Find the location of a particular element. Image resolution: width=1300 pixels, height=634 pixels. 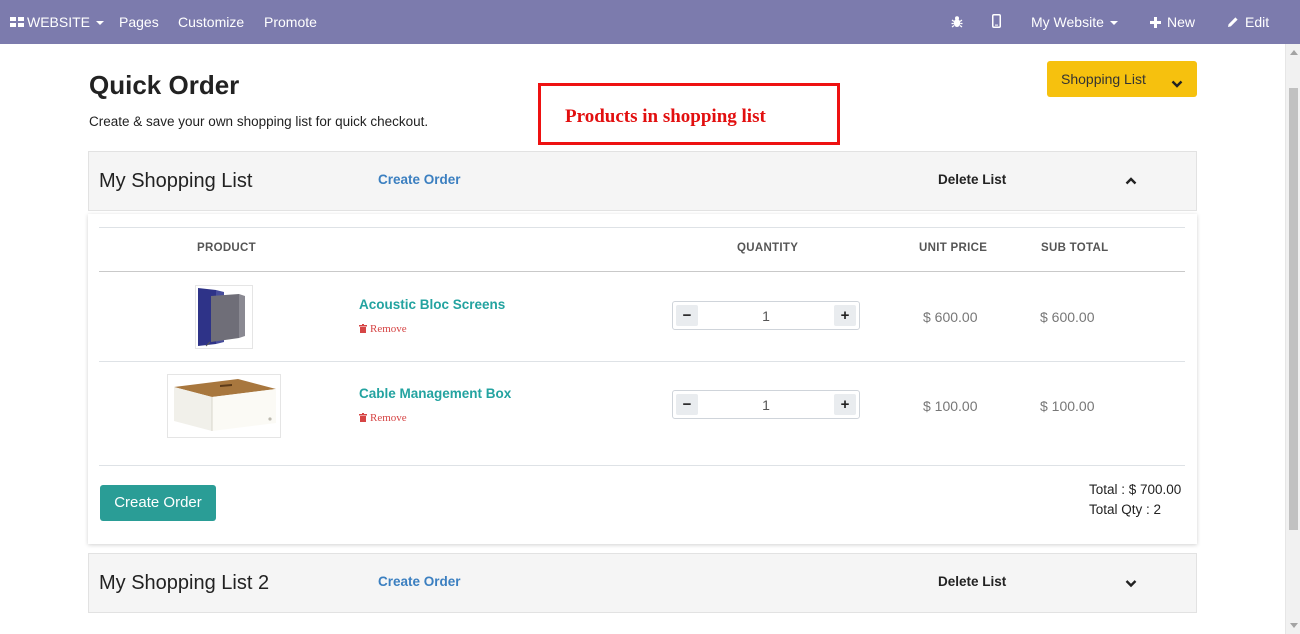

shopping-list-button-label: Shopping List is located at coordinates (1103, 79).